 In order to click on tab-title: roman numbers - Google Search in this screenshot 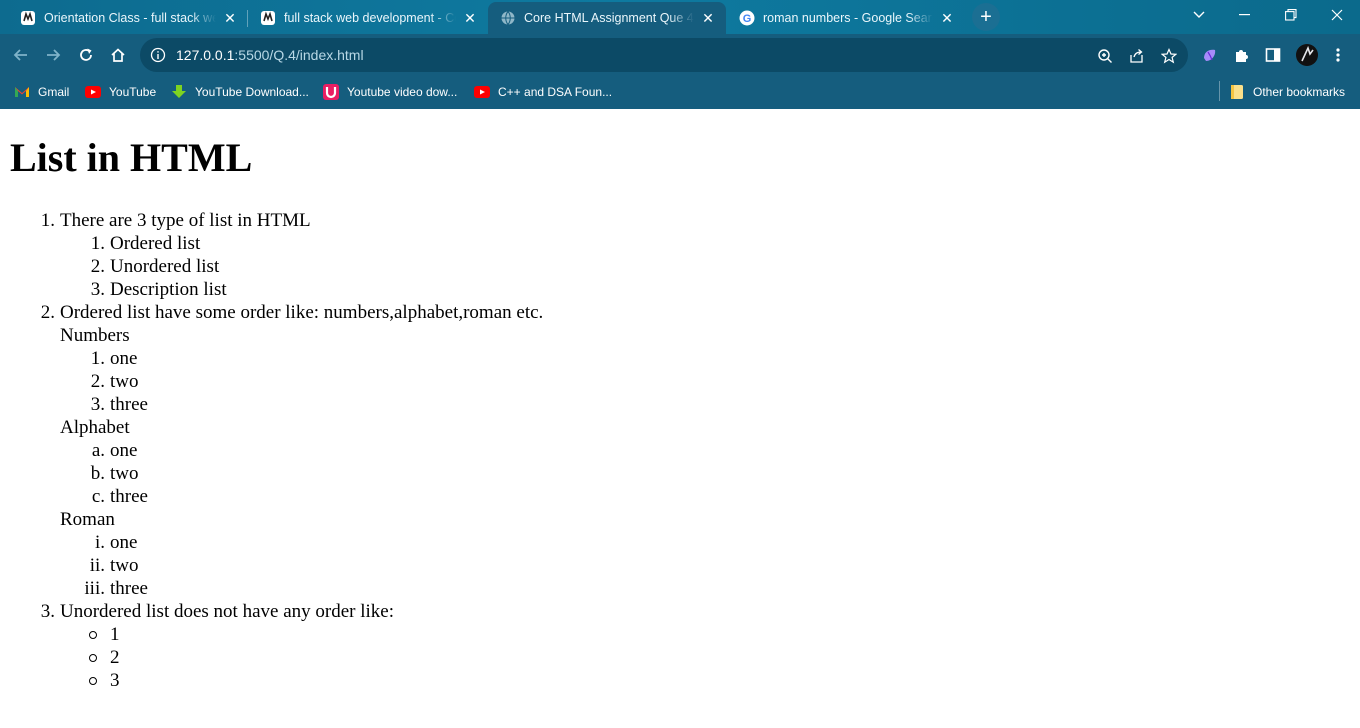, I will do `click(848, 18)`.